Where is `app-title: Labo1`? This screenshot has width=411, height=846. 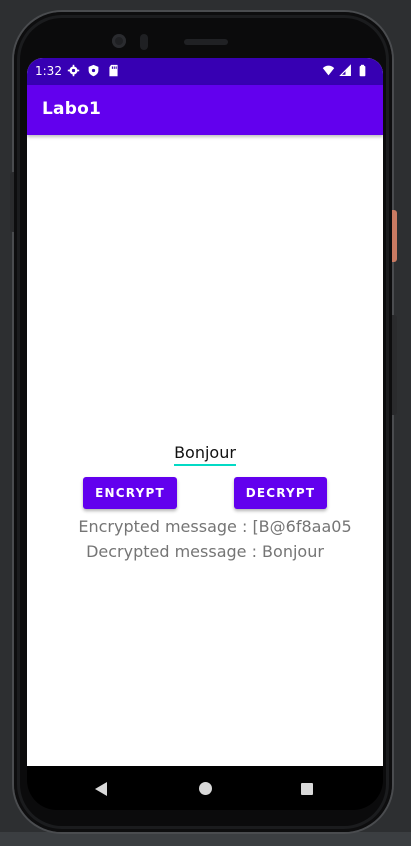
app-title: Labo1 is located at coordinates (71, 109).